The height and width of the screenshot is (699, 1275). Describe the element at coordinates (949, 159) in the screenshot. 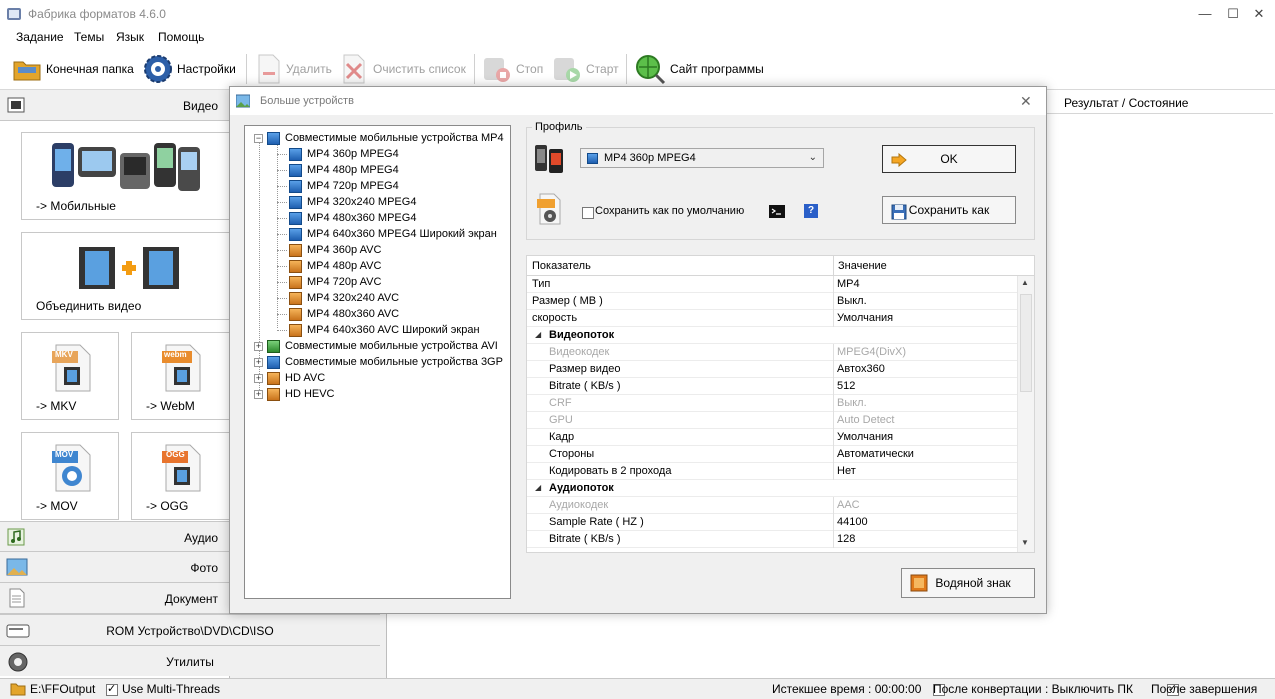

I see `ok-button: OK` at that location.